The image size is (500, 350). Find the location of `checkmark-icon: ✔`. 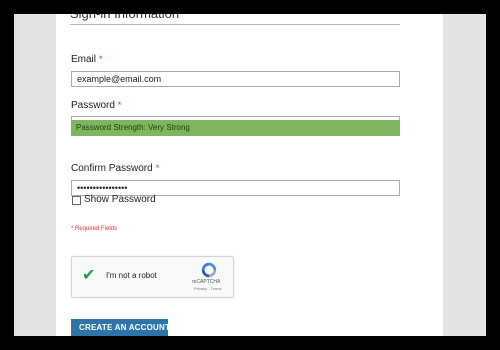

checkmark-icon: ✔ is located at coordinates (88, 275).